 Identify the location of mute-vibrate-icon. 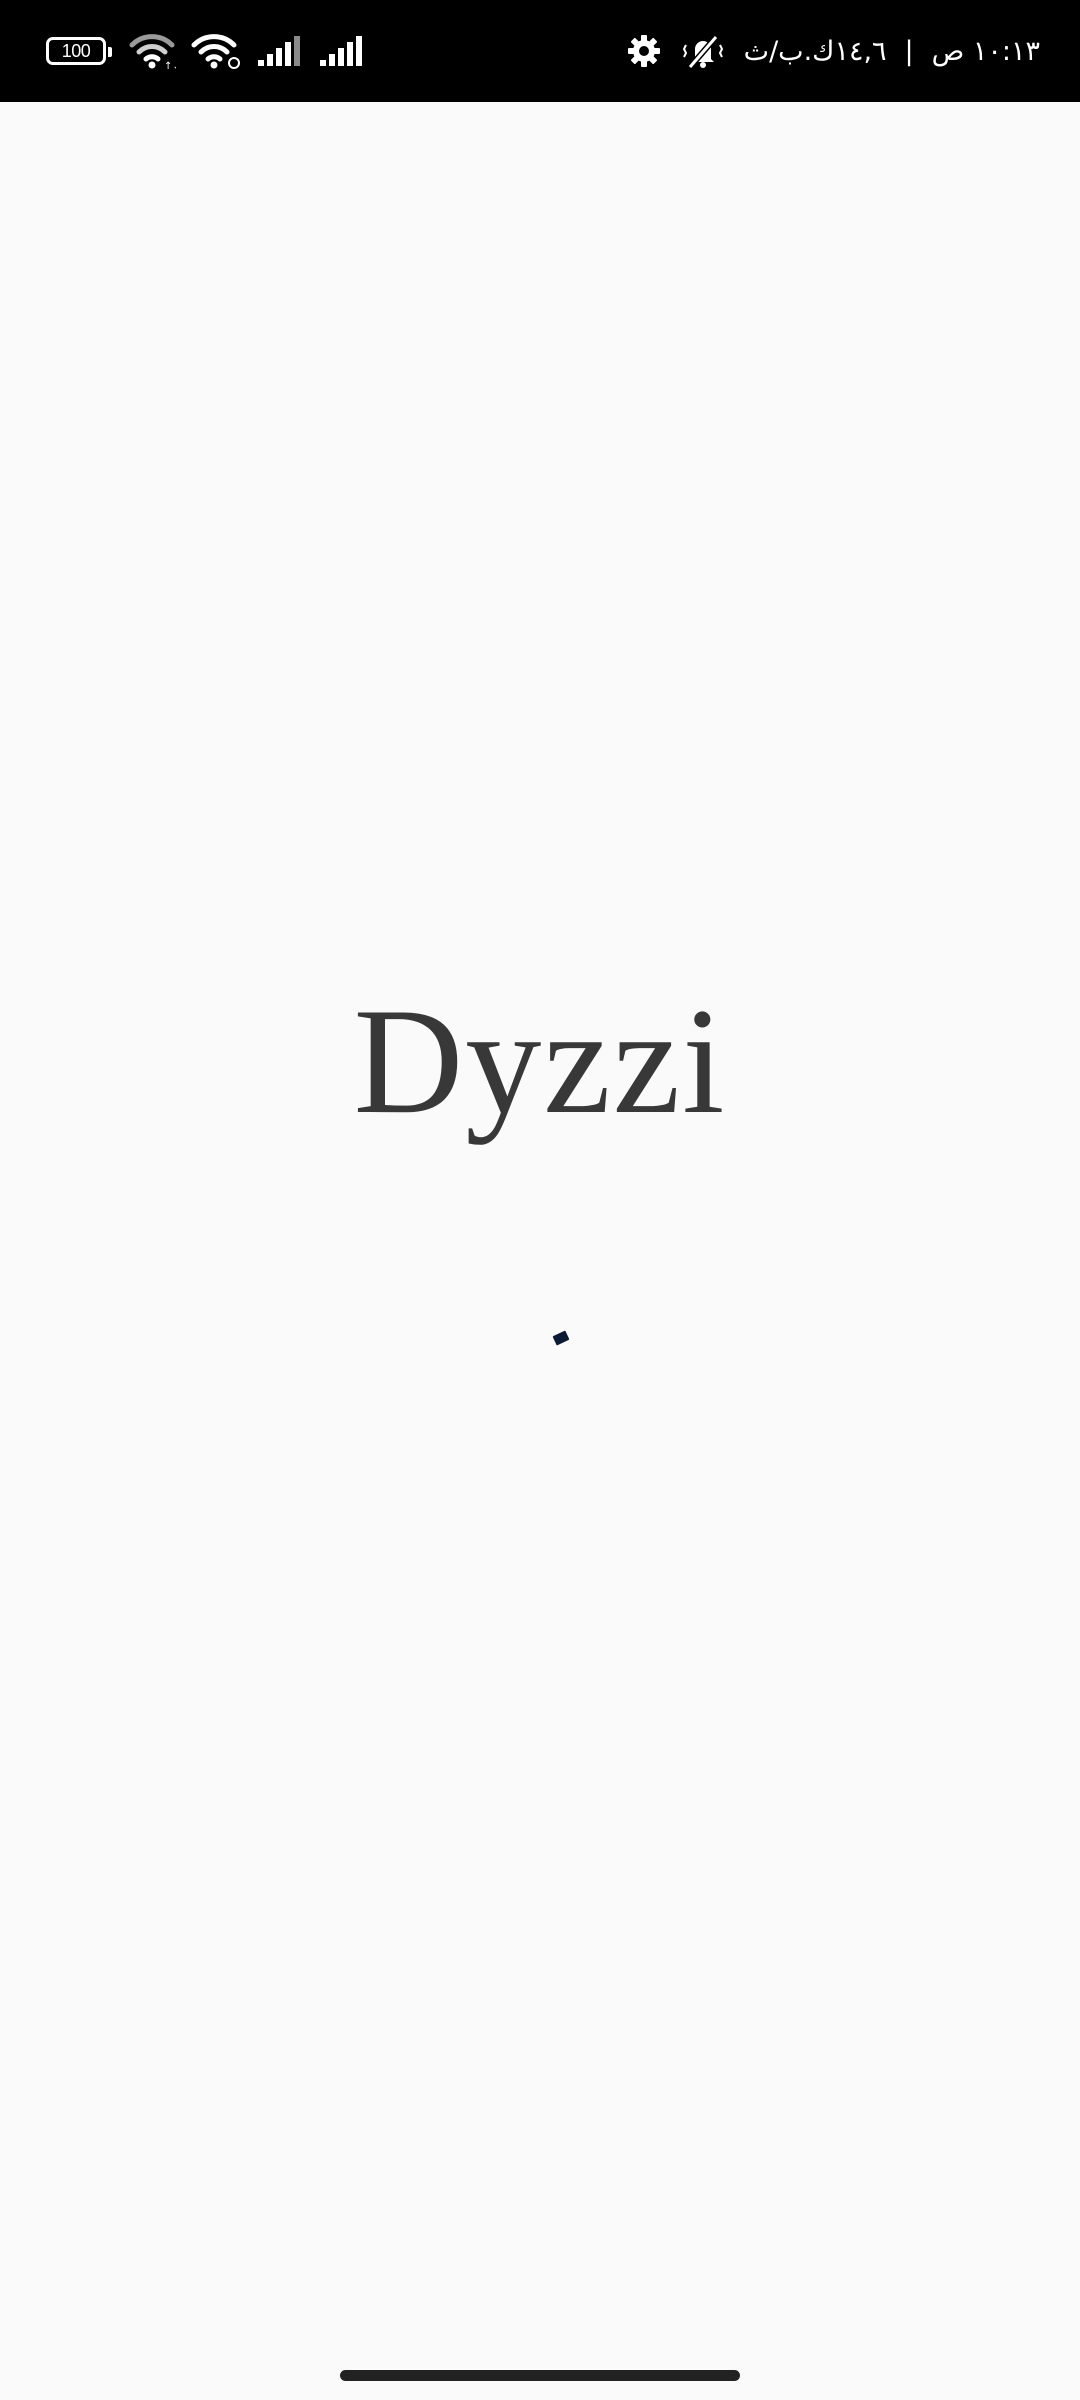
(702, 52).